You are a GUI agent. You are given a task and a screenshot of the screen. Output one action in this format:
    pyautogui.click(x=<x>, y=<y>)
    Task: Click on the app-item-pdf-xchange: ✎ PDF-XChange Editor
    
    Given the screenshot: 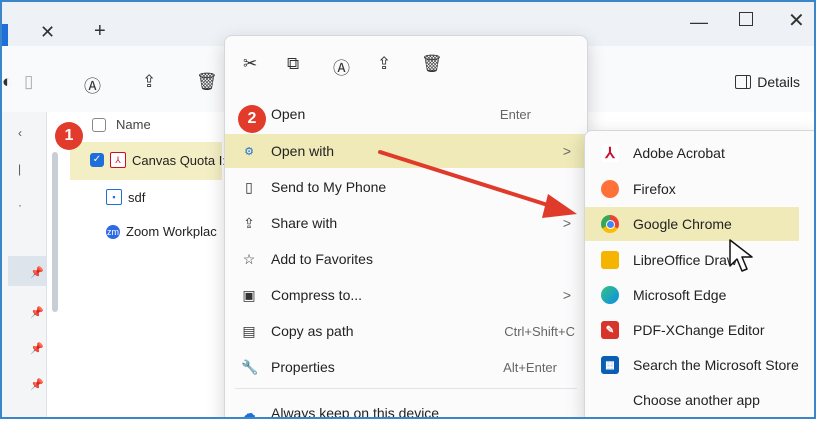 What is the action you would take?
    pyautogui.click(x=699, y=330)
    